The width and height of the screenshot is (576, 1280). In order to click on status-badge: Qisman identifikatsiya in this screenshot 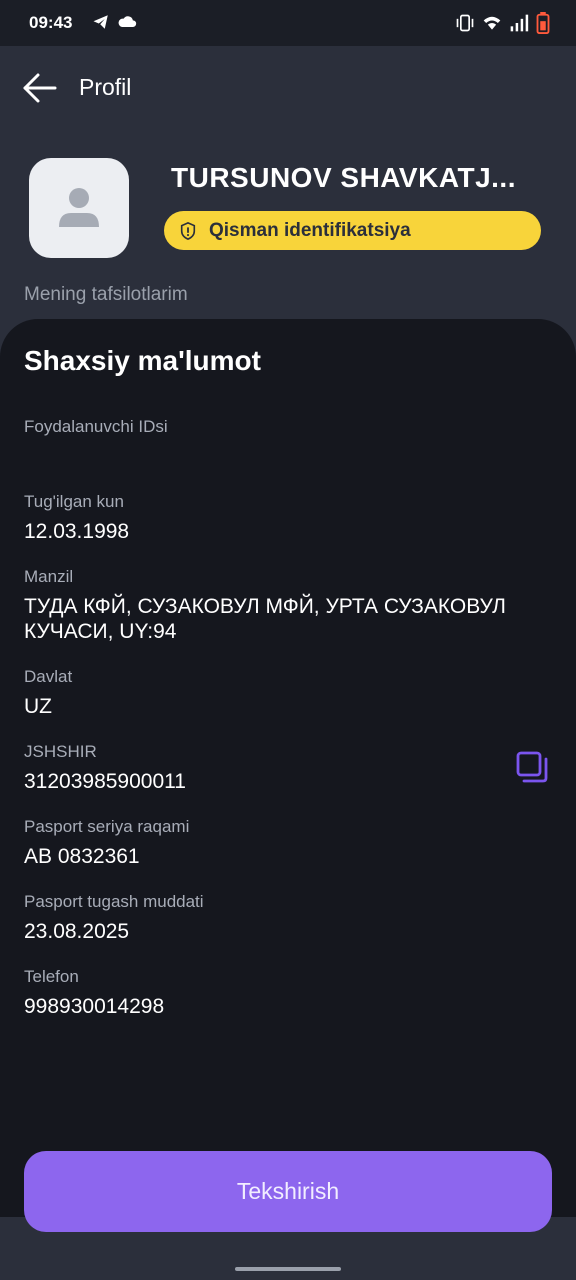, I will do `click(352, 230)`.